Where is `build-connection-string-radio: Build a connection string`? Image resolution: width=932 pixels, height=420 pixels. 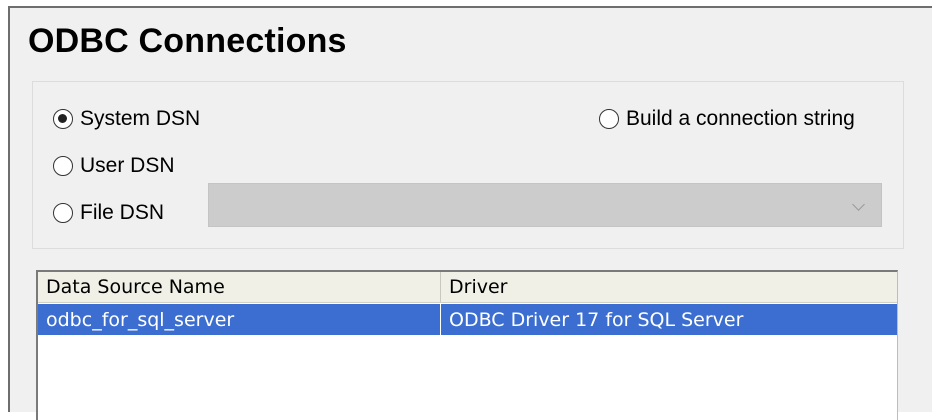 build-connection-string-radio: Build a connection string is located at coordinates (727, 119).